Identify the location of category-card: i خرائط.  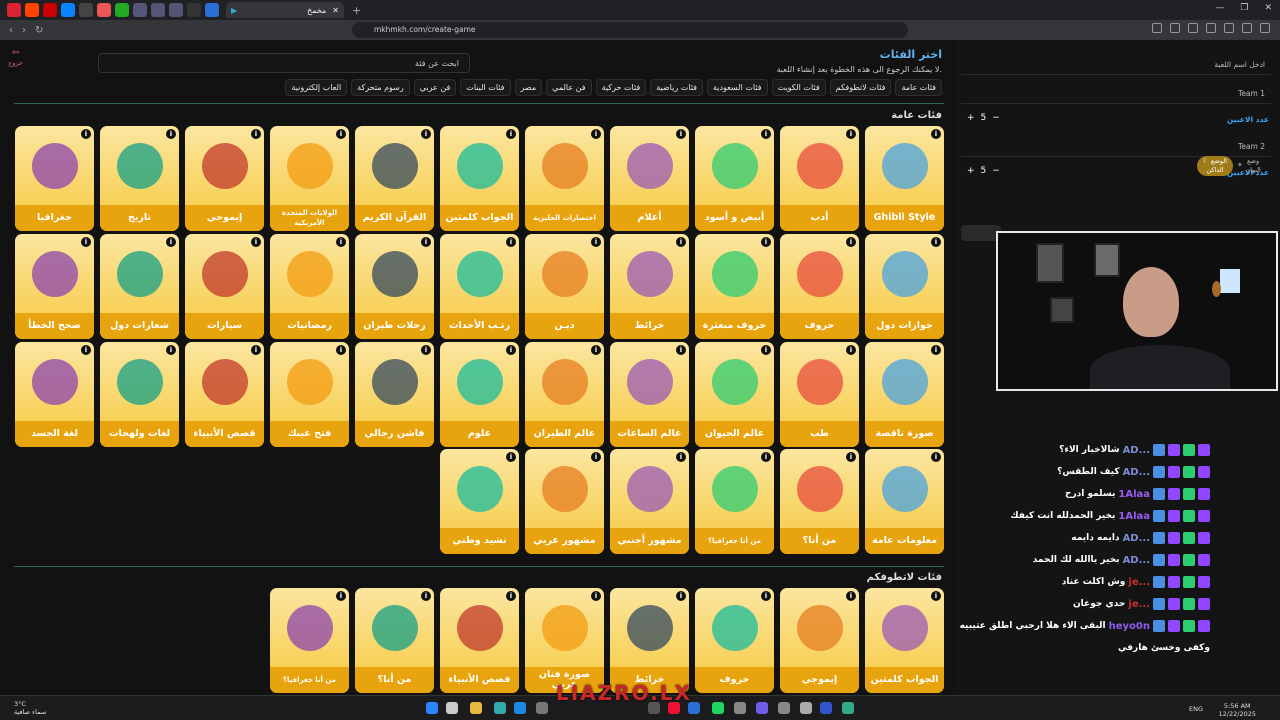
(649, 286).